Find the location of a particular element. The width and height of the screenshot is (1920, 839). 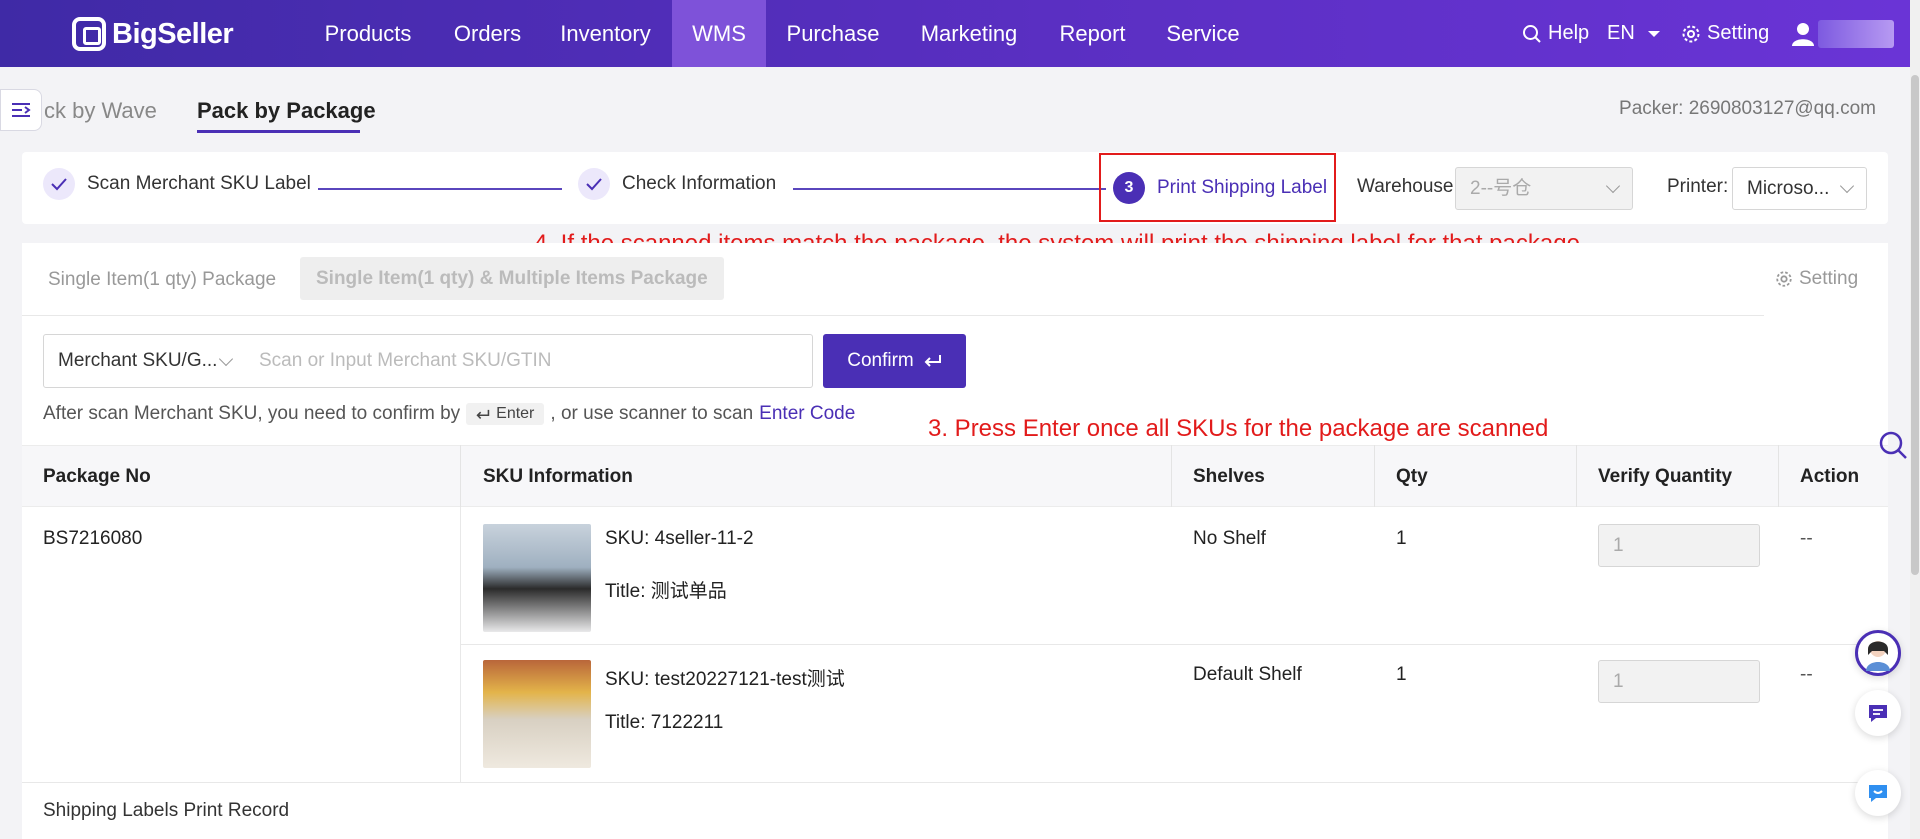

header-action: Action is located at coordinates (1830, 476).